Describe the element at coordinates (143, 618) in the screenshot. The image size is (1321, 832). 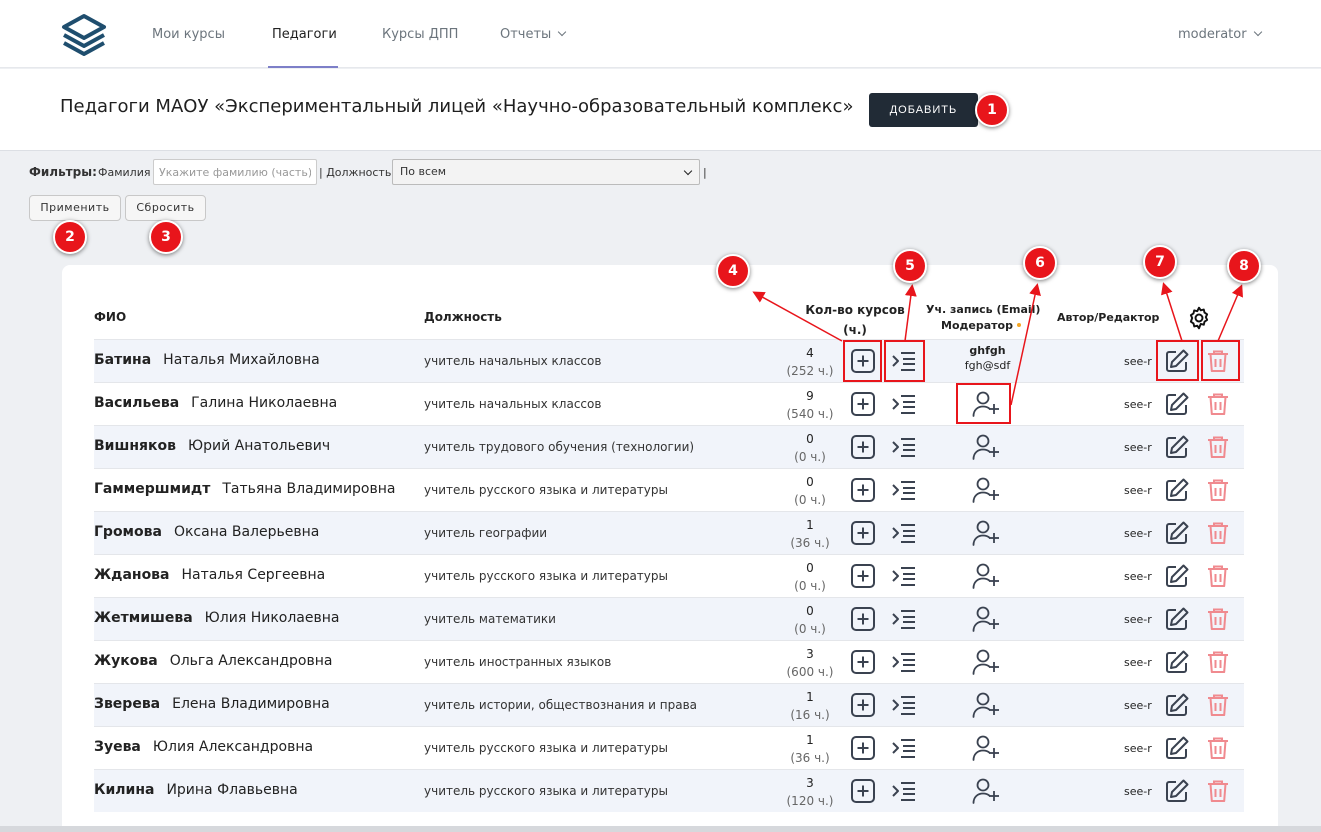
I see `teacher-last-name: Жетмишева` at that location.